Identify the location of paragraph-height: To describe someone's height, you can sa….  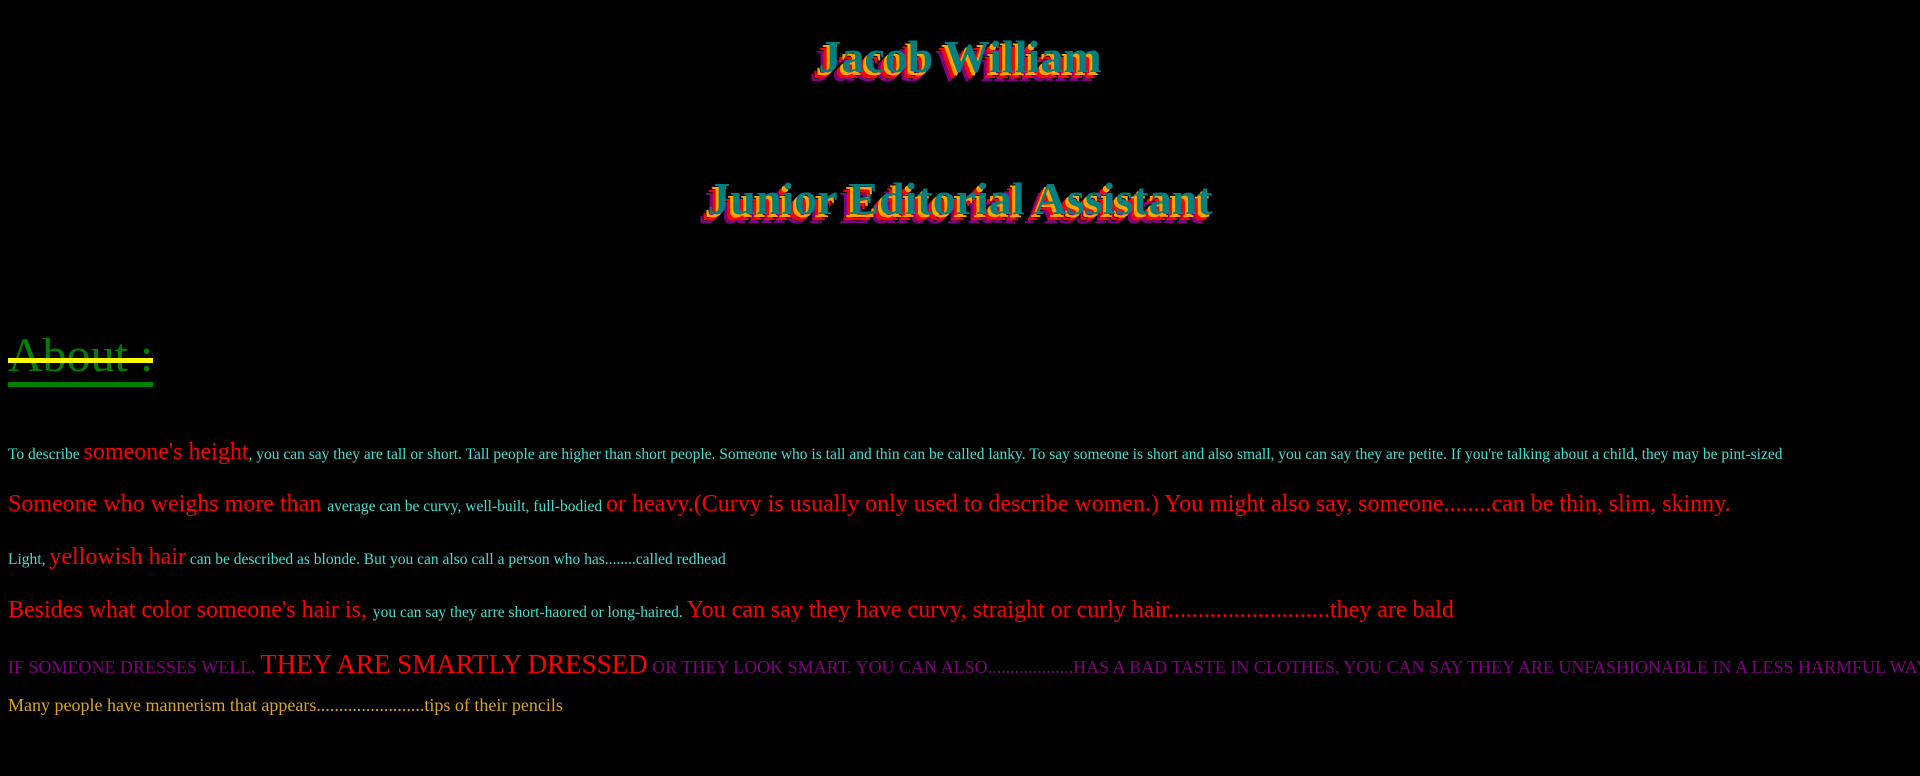
(895, 452).